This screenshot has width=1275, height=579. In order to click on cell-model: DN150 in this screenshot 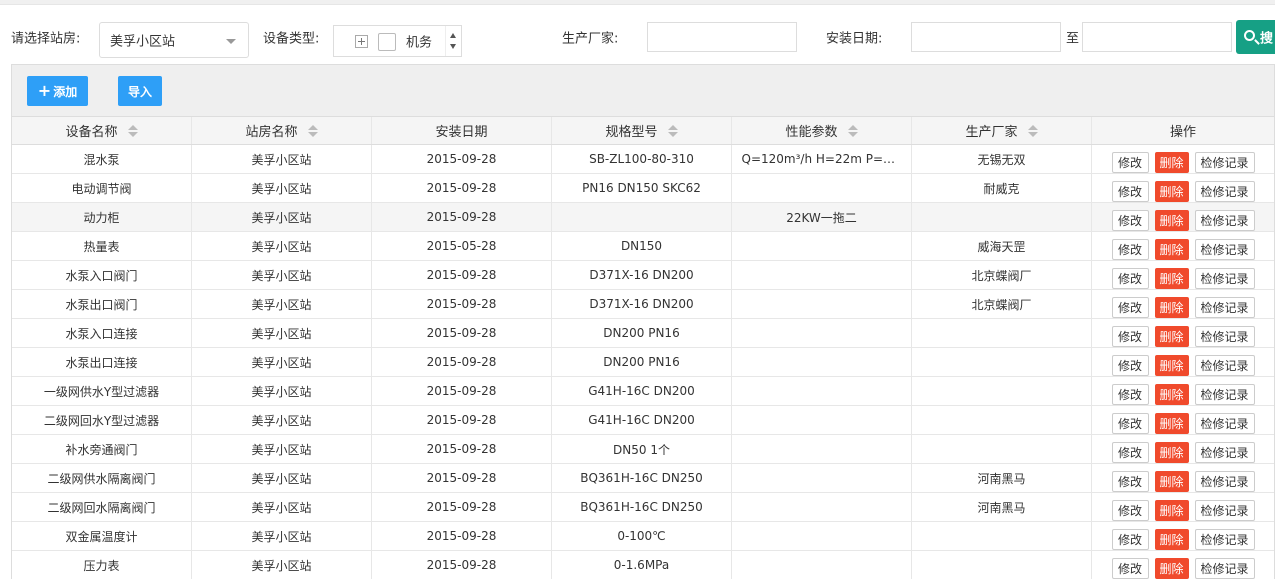, I will do `click(642, 246)`.